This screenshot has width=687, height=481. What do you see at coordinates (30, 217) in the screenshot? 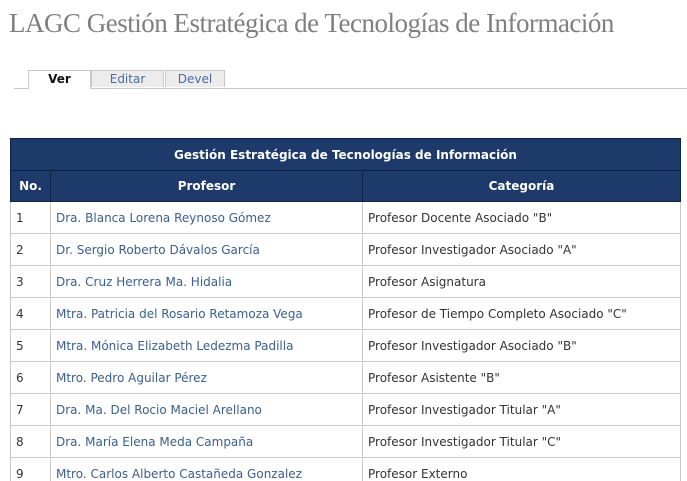
I see `row-number: 1` at bounding box center [30, 217].